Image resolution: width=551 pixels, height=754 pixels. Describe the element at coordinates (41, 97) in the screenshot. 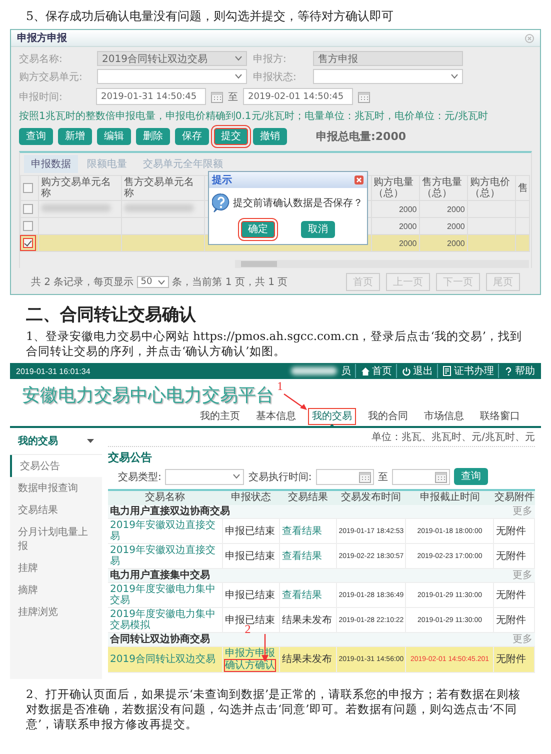

I see `field-label: 申报时间:` at that location.